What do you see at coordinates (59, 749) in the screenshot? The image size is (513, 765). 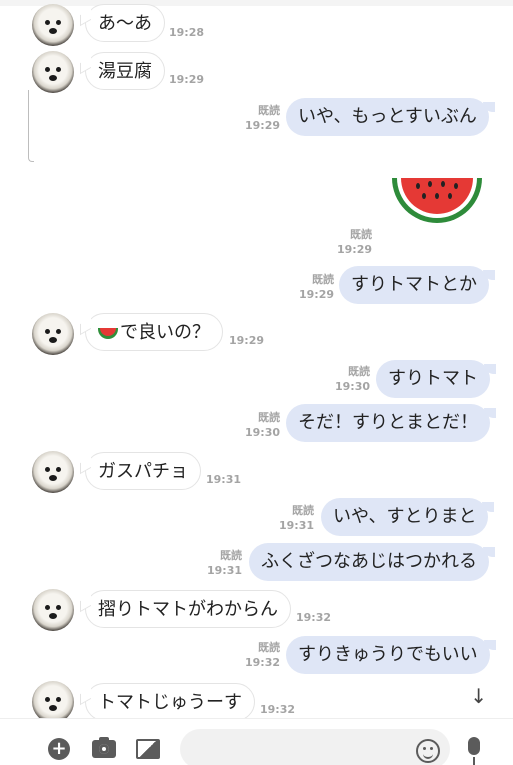 I see `plus-icon: +` at bounding box center [59, 749].